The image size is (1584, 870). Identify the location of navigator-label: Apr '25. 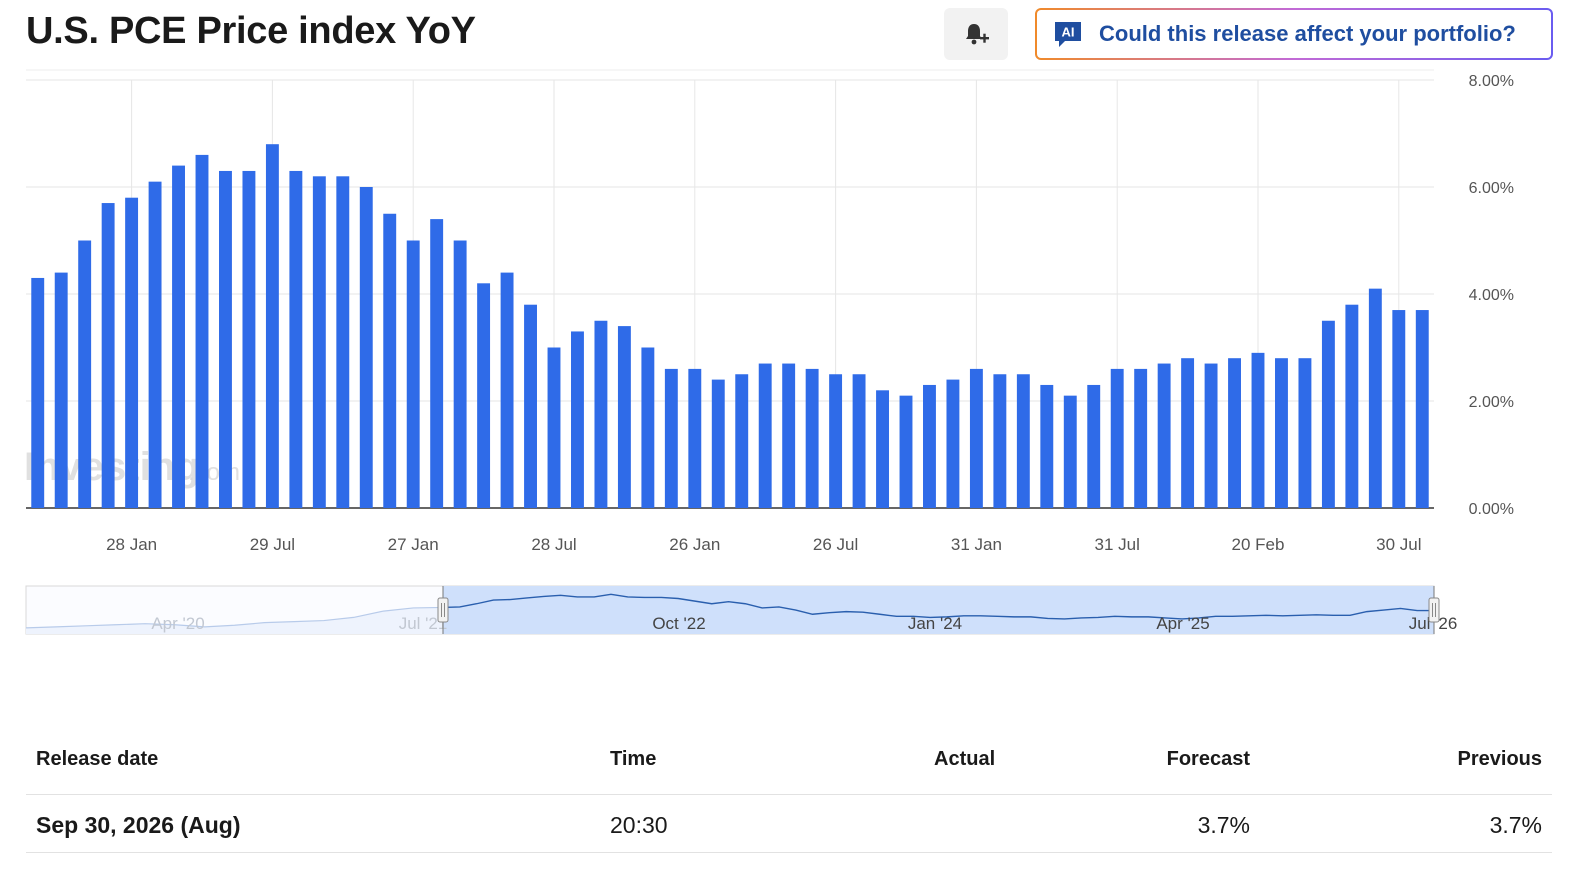
(1182, 623).